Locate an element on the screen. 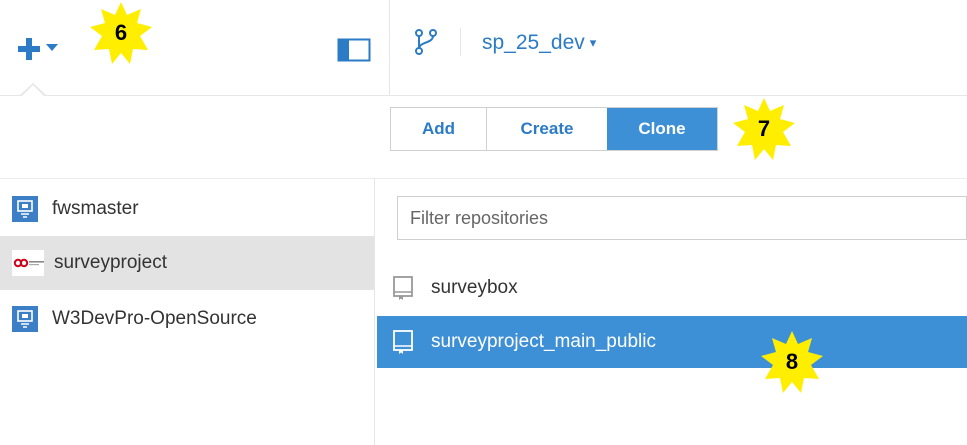 The height and width of the screenshot is (445, 967). pane-separator is located at coordinates (374, 311).